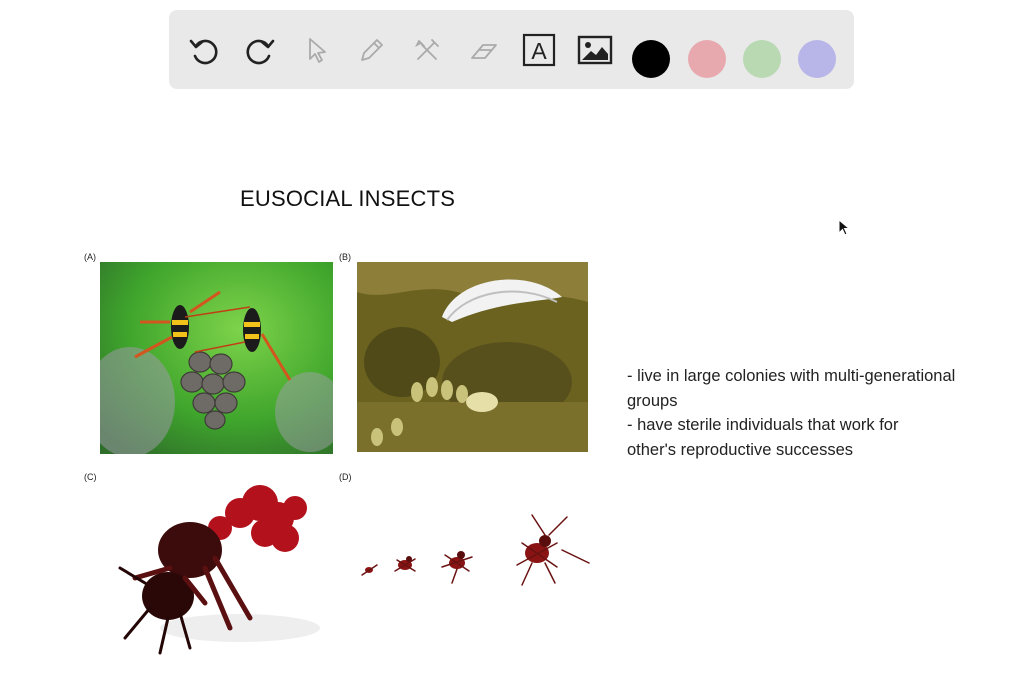  I want to click on color-swatch-green, so click(762, 59).